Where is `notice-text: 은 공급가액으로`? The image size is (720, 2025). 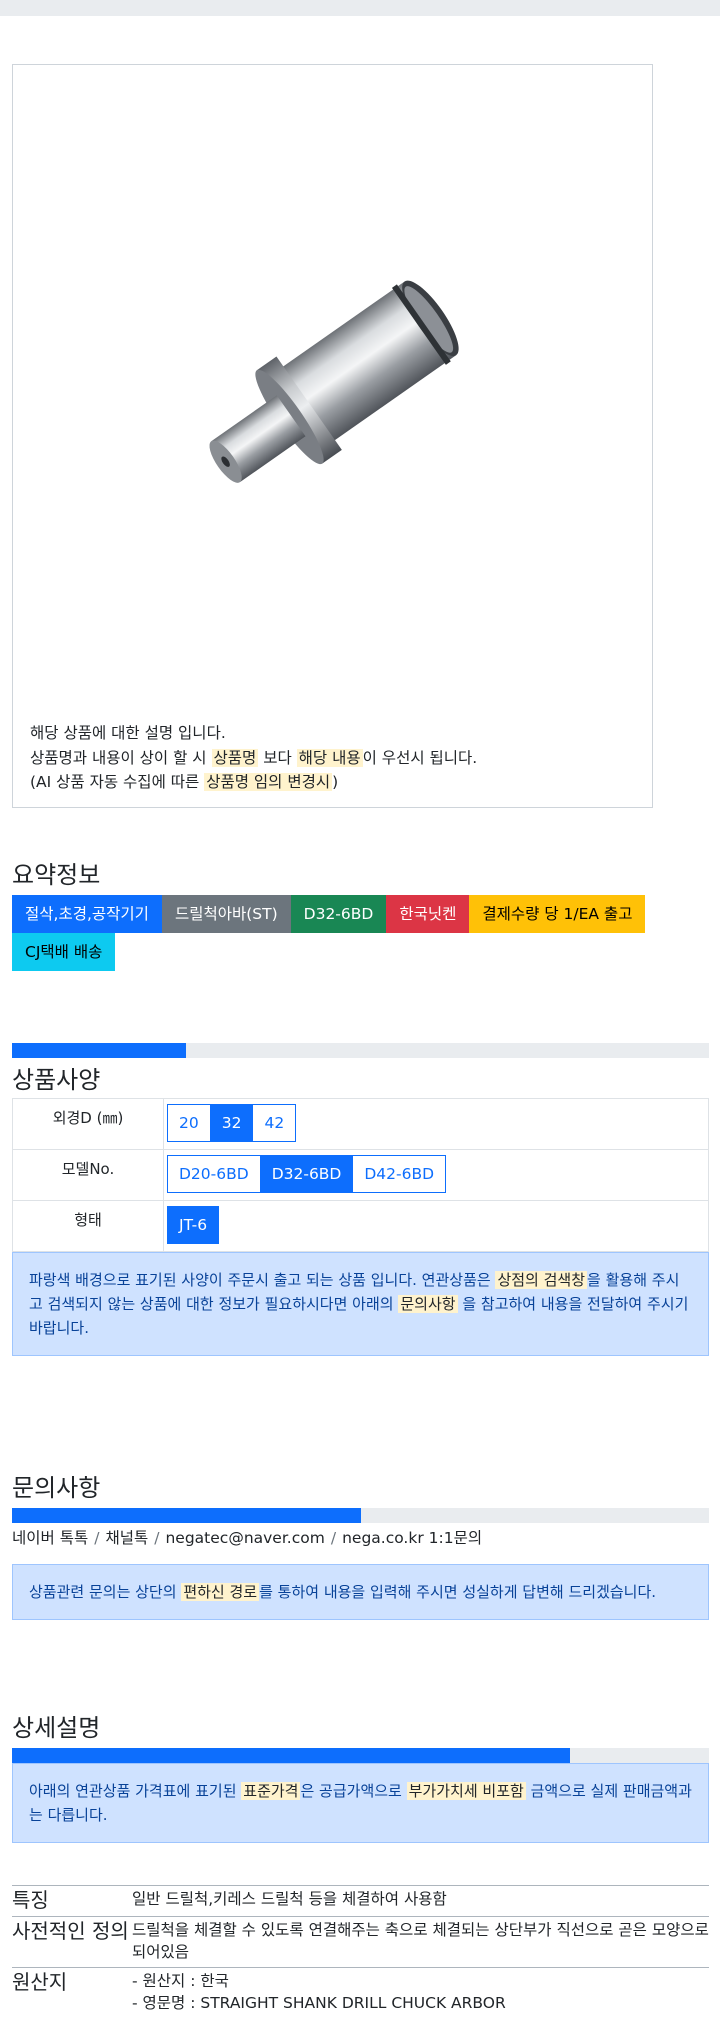 notice-text: 은 공급가액으로 is located at coordinates (353, 1791).